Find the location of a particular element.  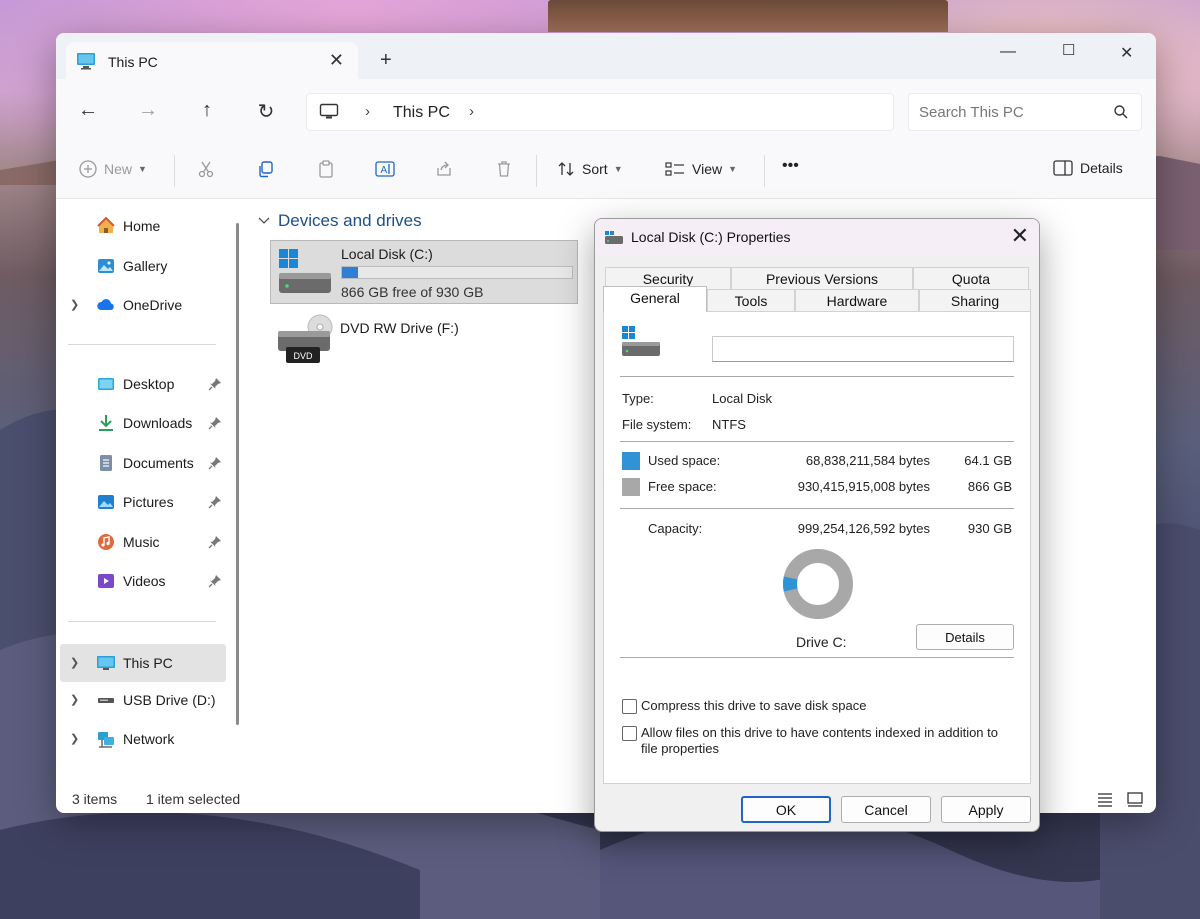

sidebar-item-documents: Documents is located at coordinates (146, 463).